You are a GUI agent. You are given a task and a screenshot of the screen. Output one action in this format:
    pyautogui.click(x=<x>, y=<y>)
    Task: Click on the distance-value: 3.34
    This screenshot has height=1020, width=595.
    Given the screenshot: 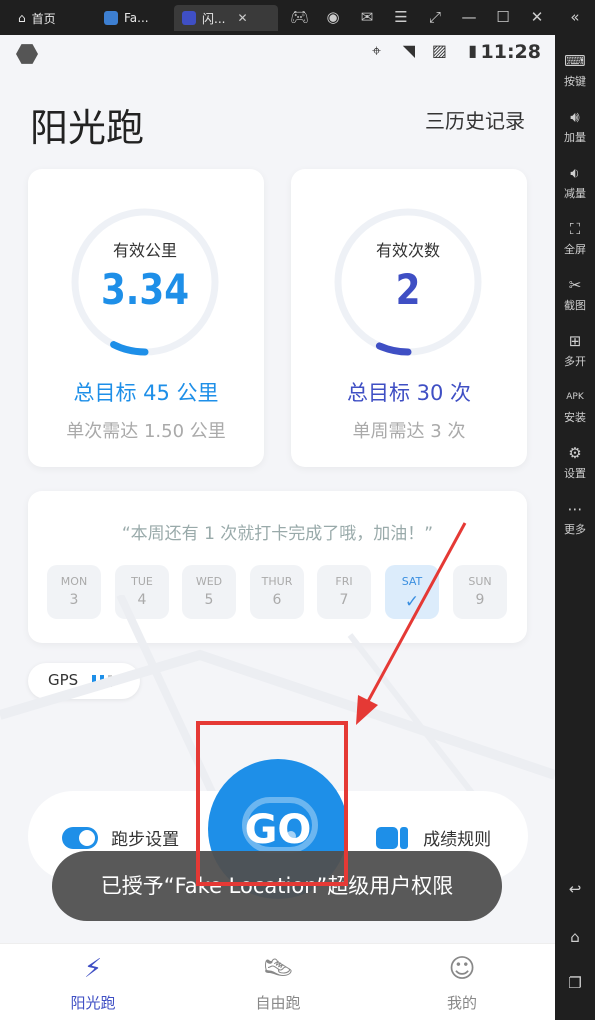 What is the action you would take?
    pyautogui.click(x=145, y=289)
    